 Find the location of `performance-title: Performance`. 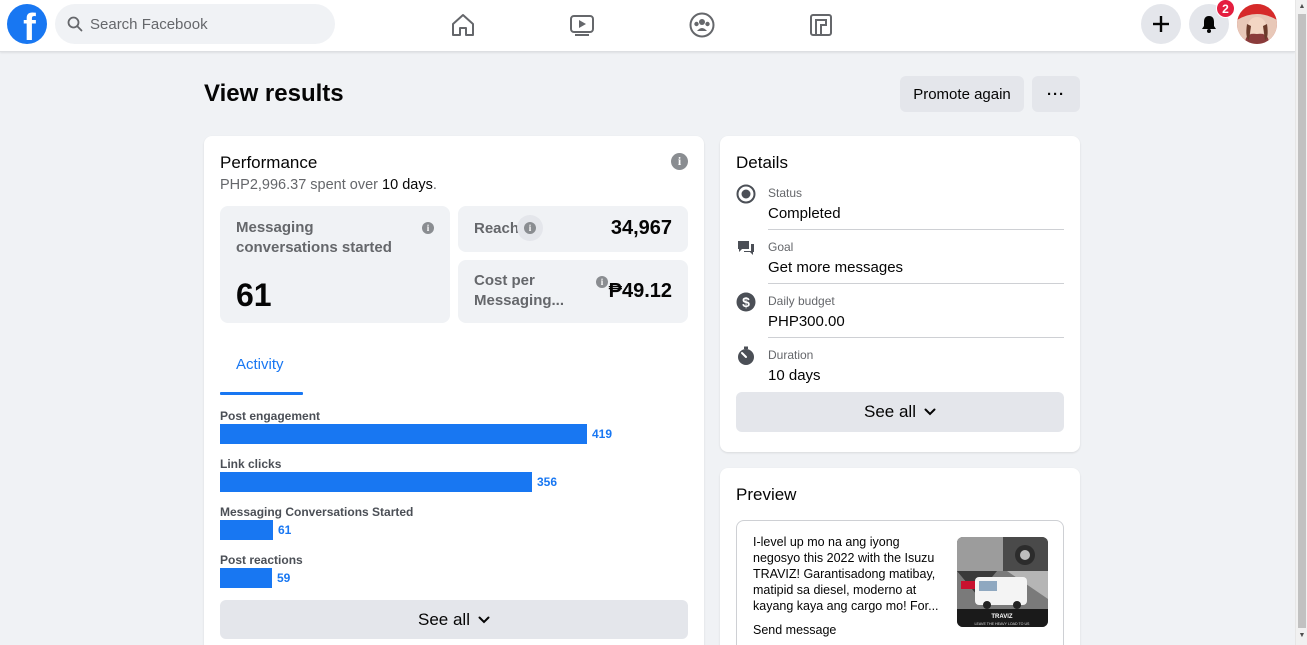

performance-title: Performance is located at coordinates (269, 162).